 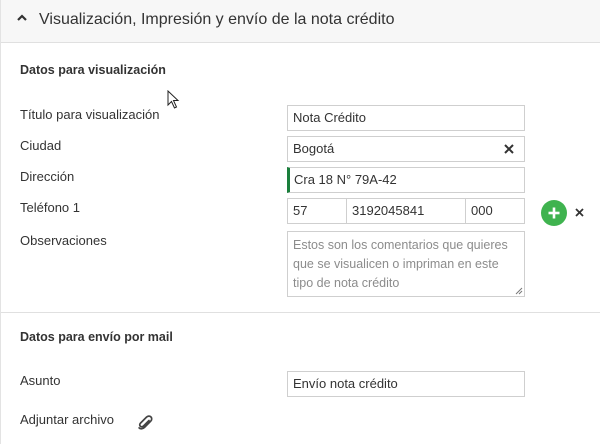 I want to click on display-section-title: Datos para visualización, so click(x=93, y=70).